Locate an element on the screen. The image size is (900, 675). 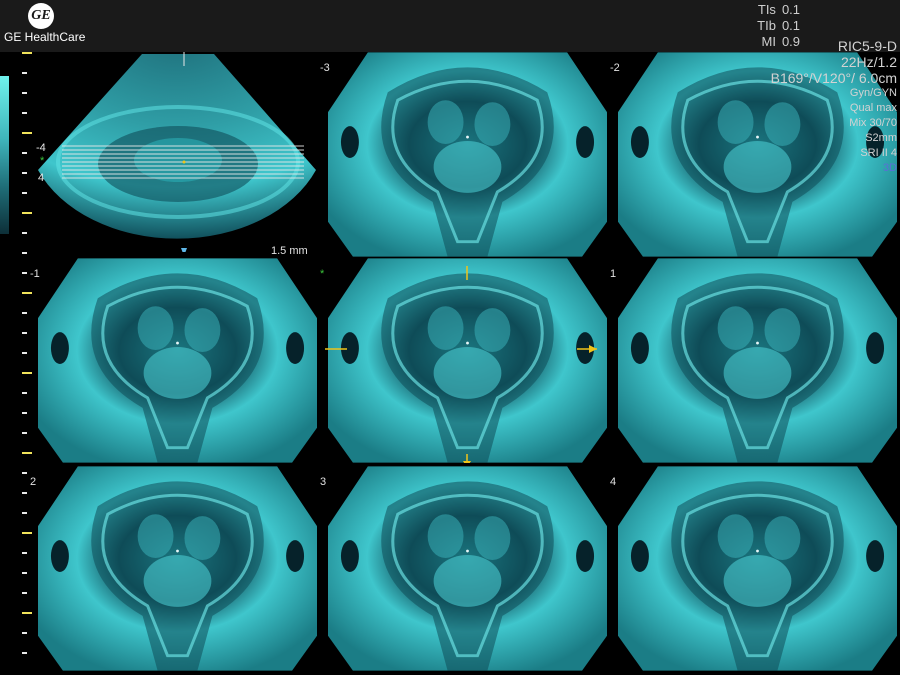
quality: Qual max is located at coordinates (873, 108).